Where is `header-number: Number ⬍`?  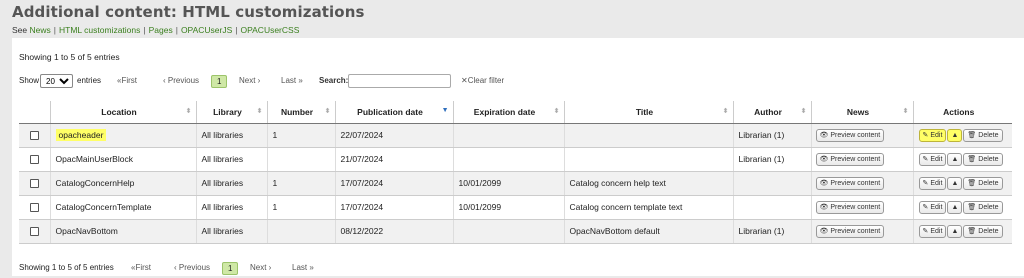 header-number: Number ⬍ is located at coordinates (300, 112).